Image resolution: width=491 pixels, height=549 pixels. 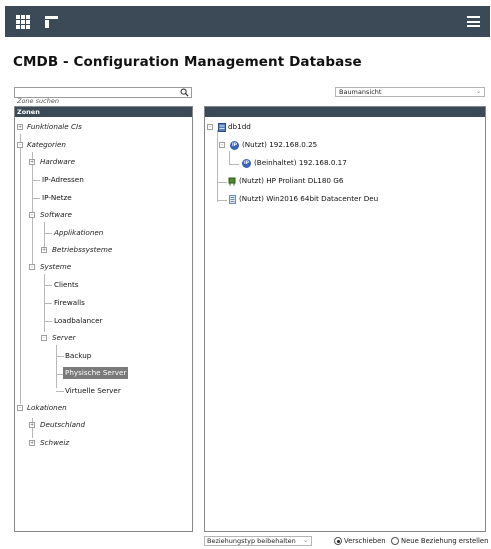 I want to click on view-mode-value: Baumansicht, so click(x=360, y=92).